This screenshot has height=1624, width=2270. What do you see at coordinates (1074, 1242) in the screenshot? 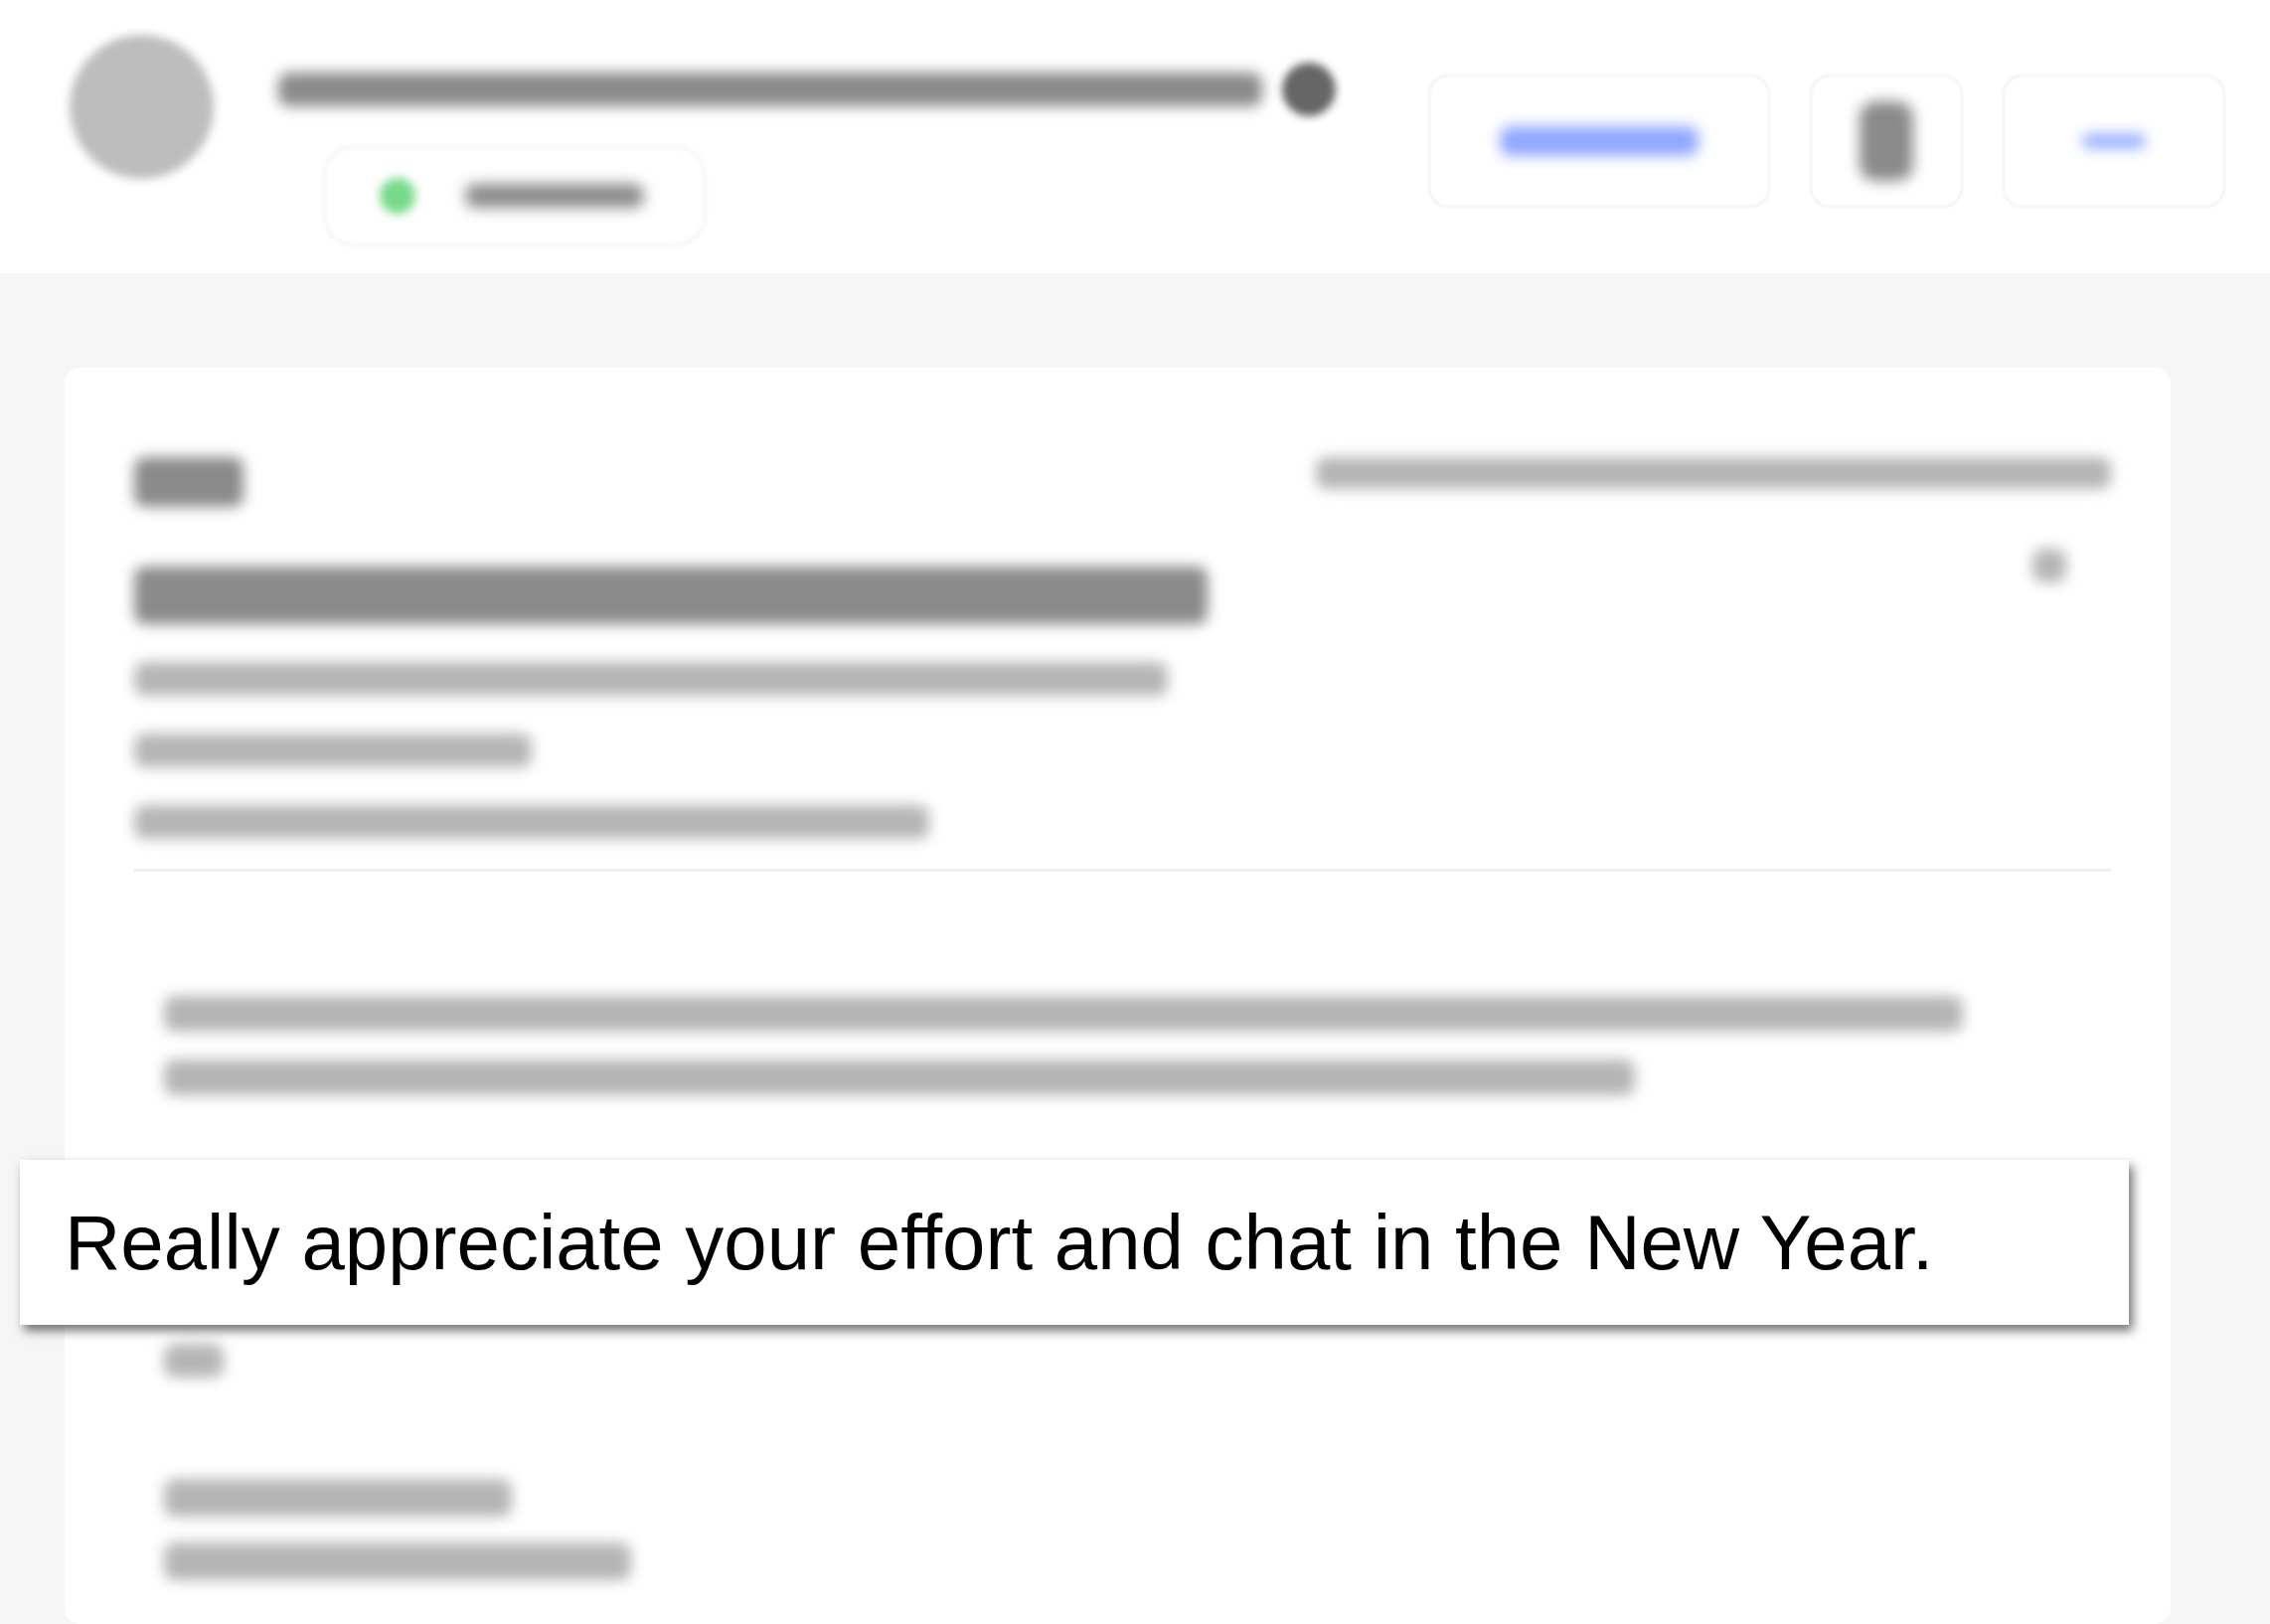
I see `caption-text: Really appreciate your effort and chat in the New Year.` at bounding box center [1074, 1242].